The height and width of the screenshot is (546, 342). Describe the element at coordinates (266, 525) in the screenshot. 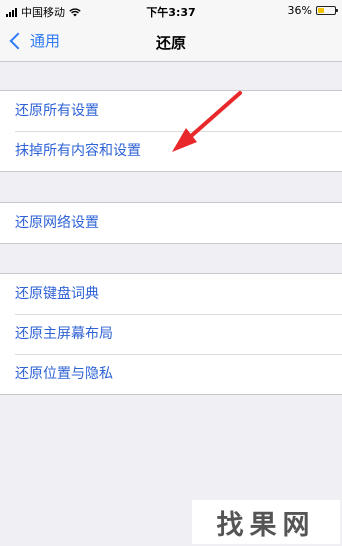

I see `watermark-text: 找果网` at that location.